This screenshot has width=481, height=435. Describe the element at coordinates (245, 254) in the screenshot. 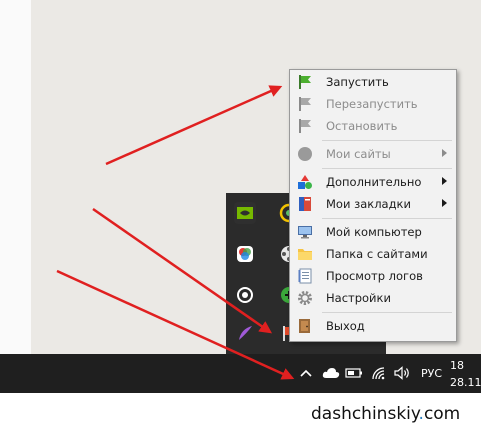

I see `color-app-icon` at that location.